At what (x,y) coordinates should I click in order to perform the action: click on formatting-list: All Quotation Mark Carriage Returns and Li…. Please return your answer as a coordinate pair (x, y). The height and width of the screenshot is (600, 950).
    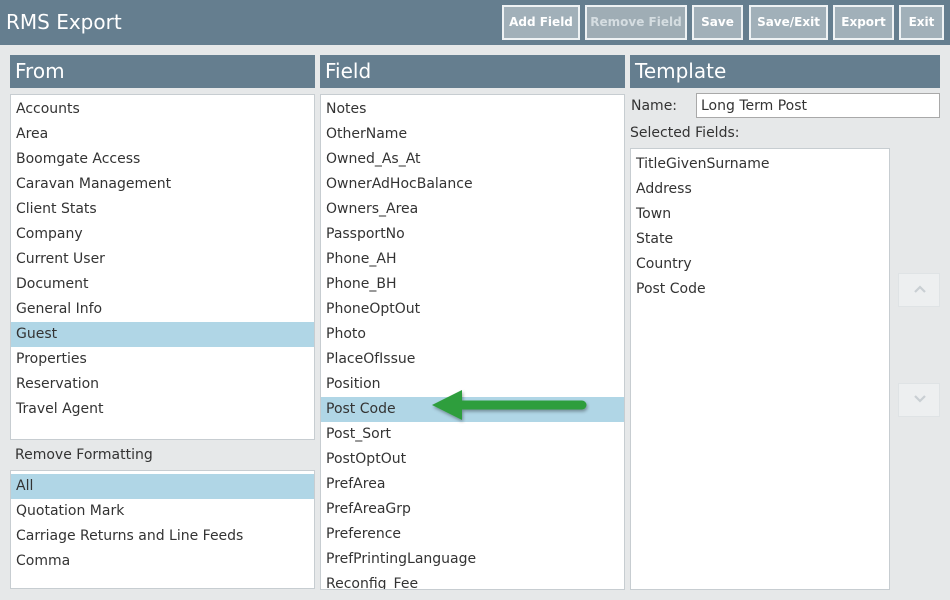
    Looking at the image, I should click on (162, 529).